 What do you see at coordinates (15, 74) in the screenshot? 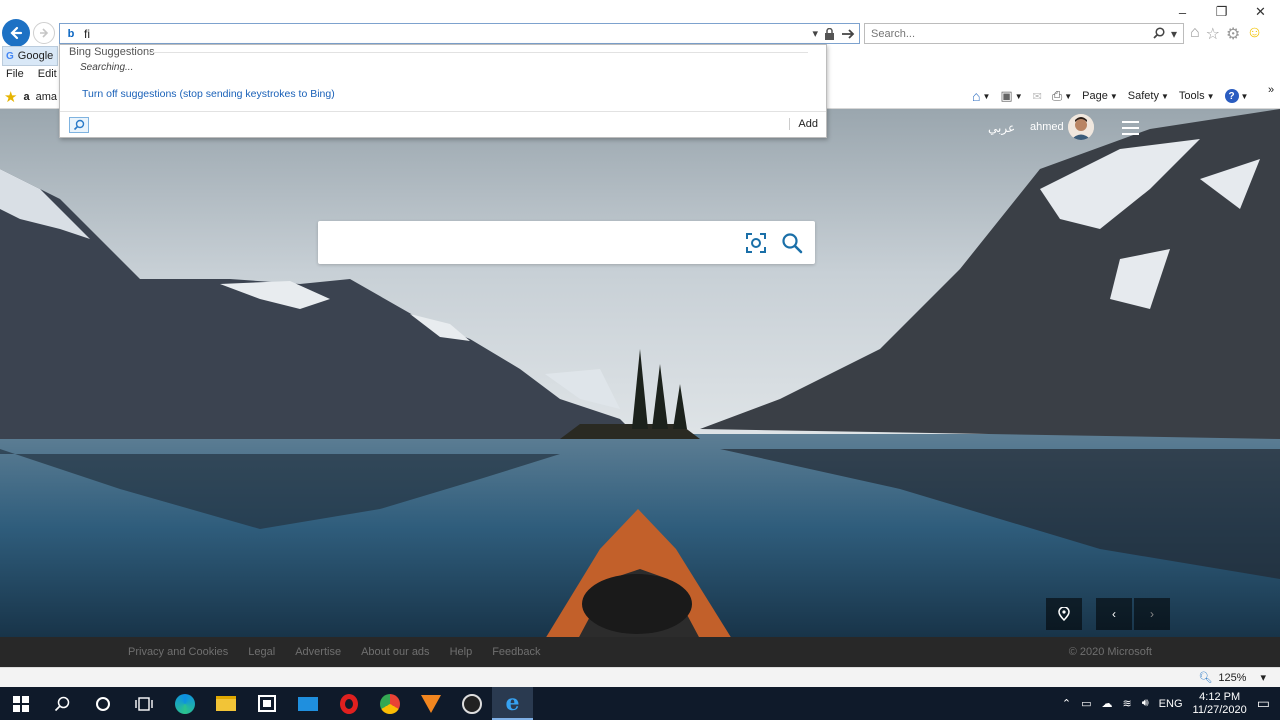
I see `menu-file: File` at bounding box center [15, 74].